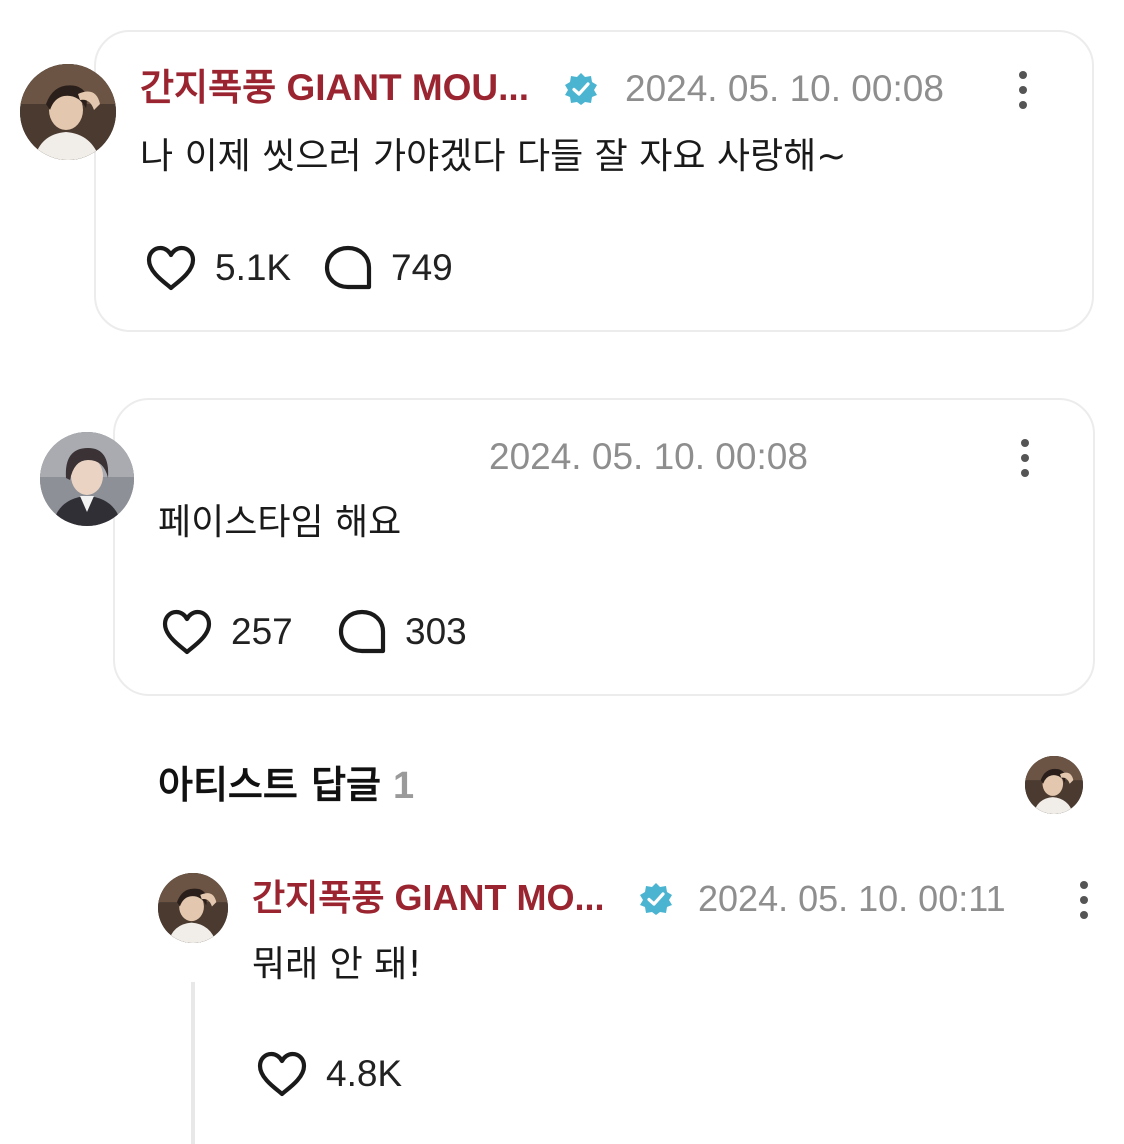  I want to click on post-text: 나 이제 씻으러 가야겠다 다들 잘 자요 사랑해~, so click(493, 156).